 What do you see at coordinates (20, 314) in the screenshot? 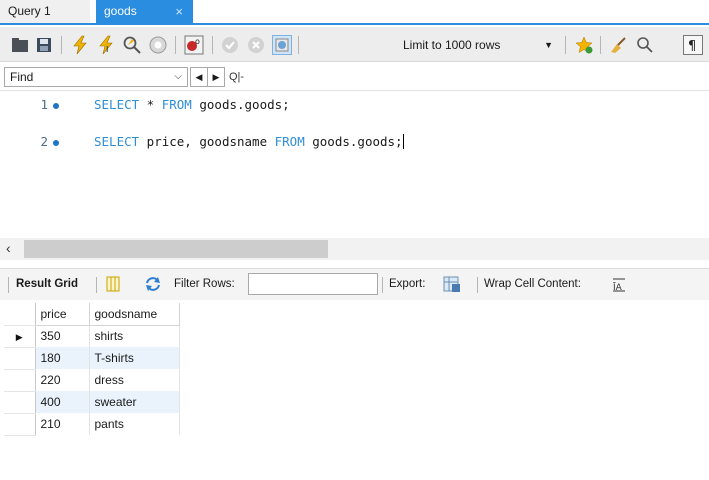
I see `row-header-corner` at bounding box center [20, 314].